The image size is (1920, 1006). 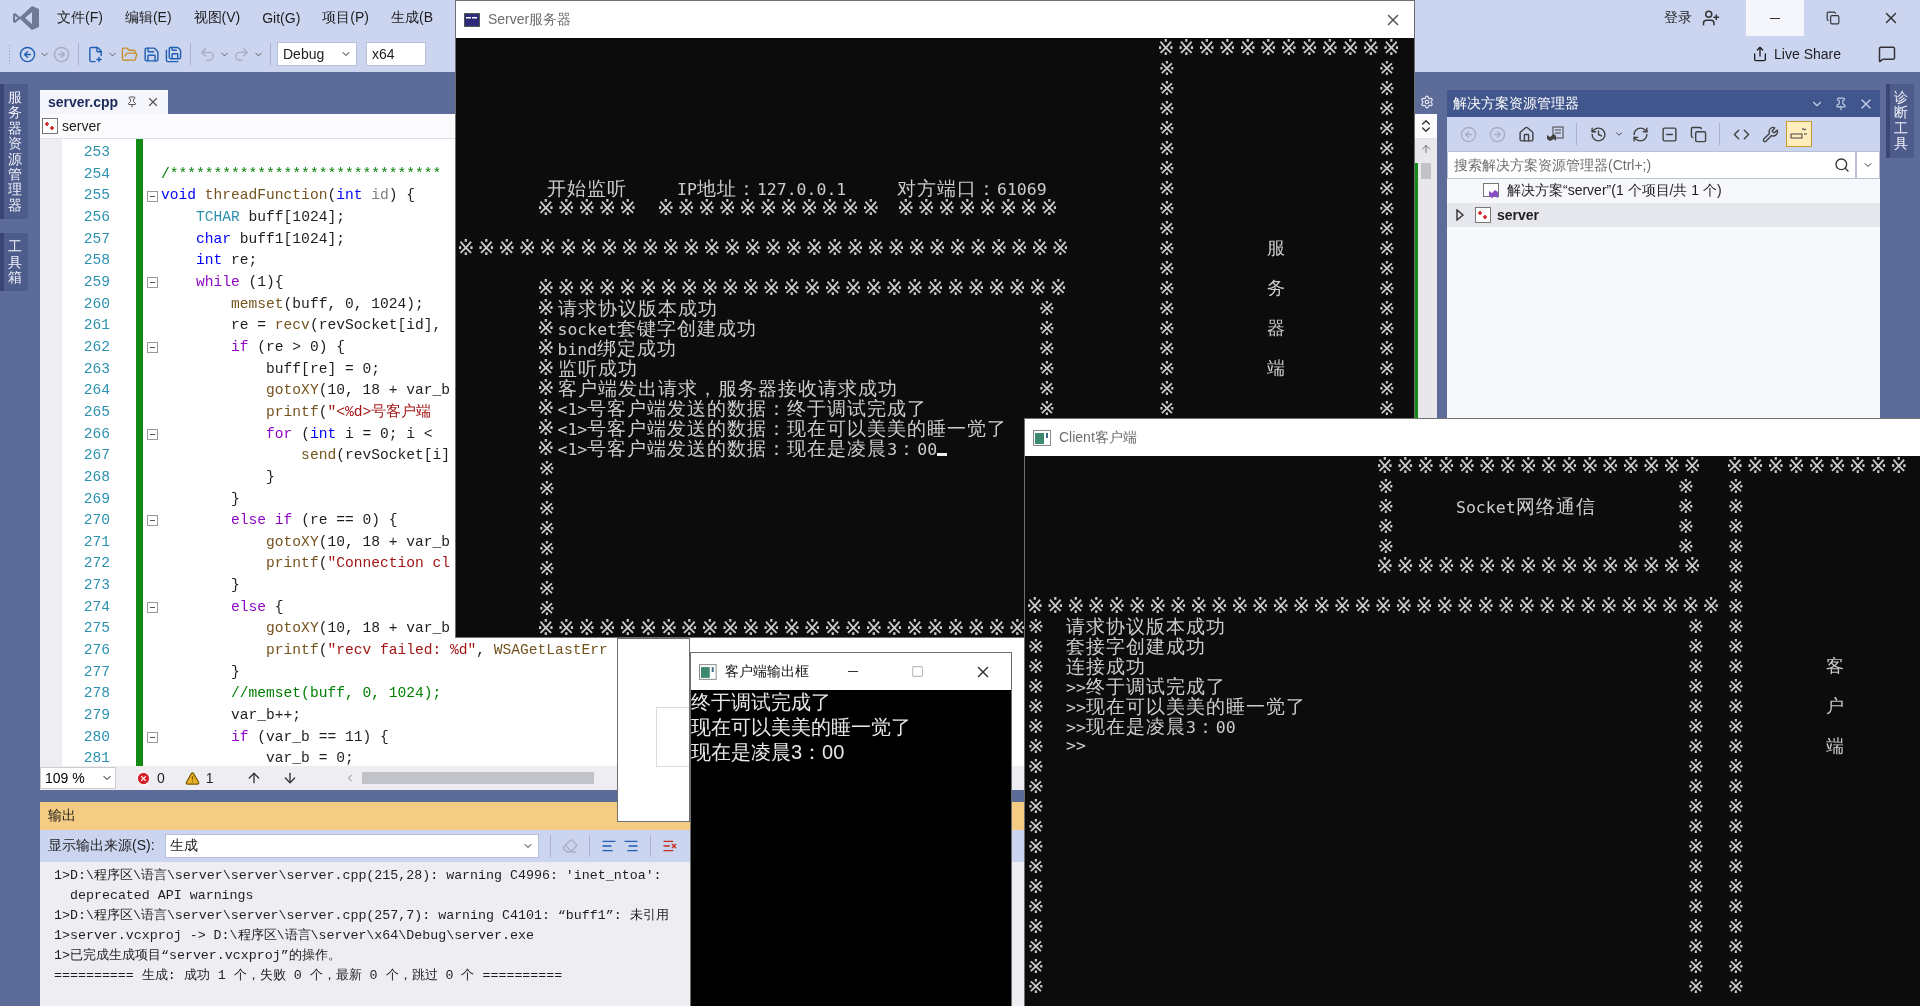 I want to click on configuration-dropdown: Debug, so click(x=317, y=54).